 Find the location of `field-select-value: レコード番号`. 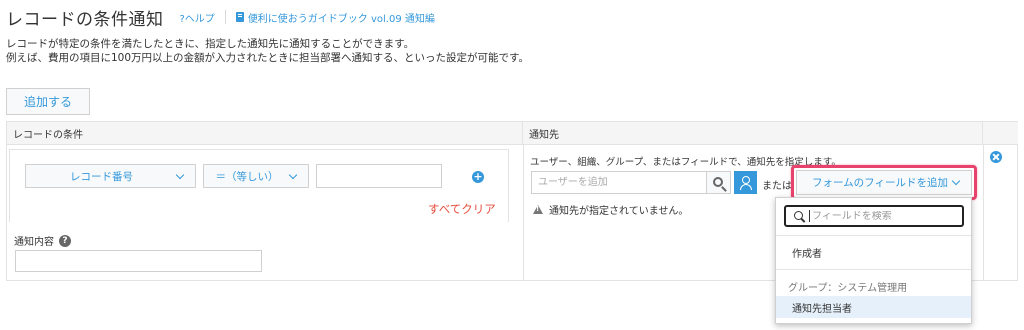

field-select-value: レコード番号 is located at coordinates (101, 176).